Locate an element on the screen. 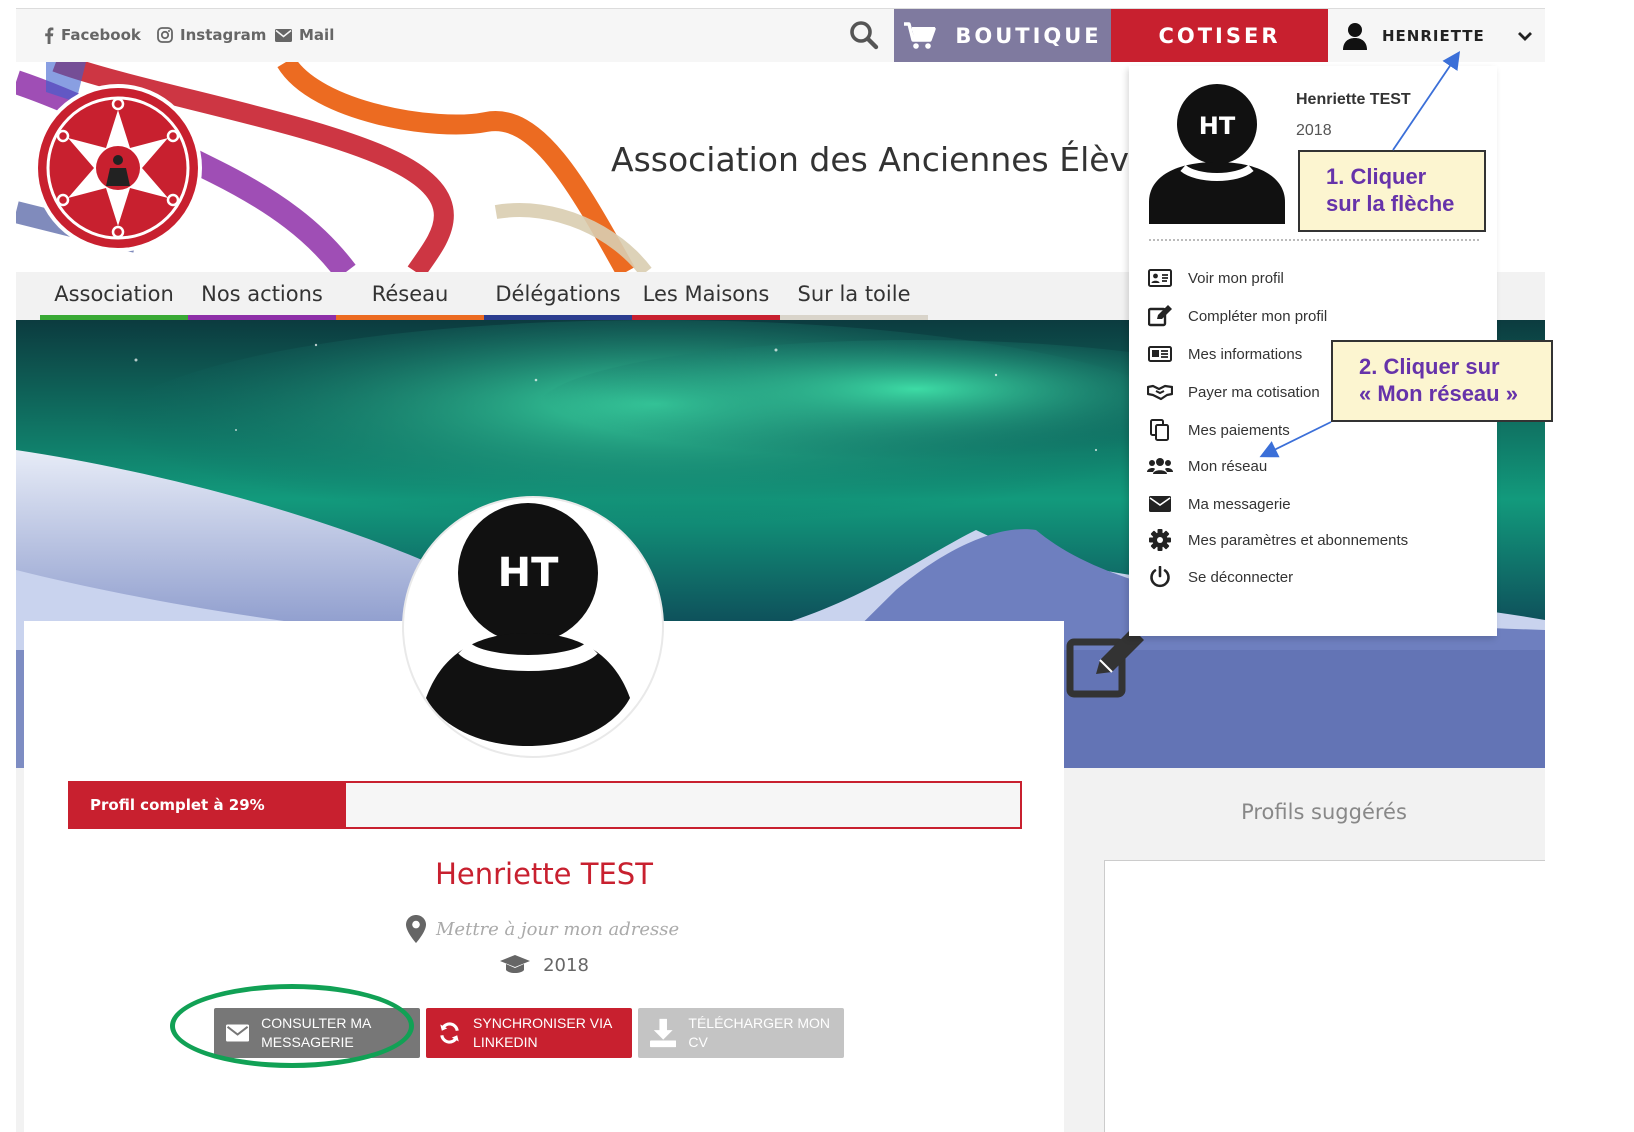  annotation-arrows is located at coordinates (1360, 254).